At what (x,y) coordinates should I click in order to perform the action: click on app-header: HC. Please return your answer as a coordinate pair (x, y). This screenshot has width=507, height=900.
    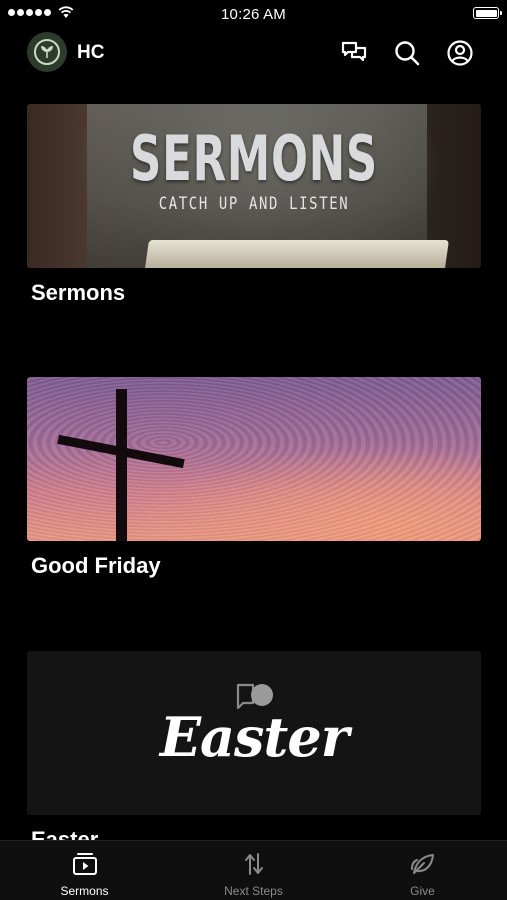
    Looking at the image, I should click on (253, 53).